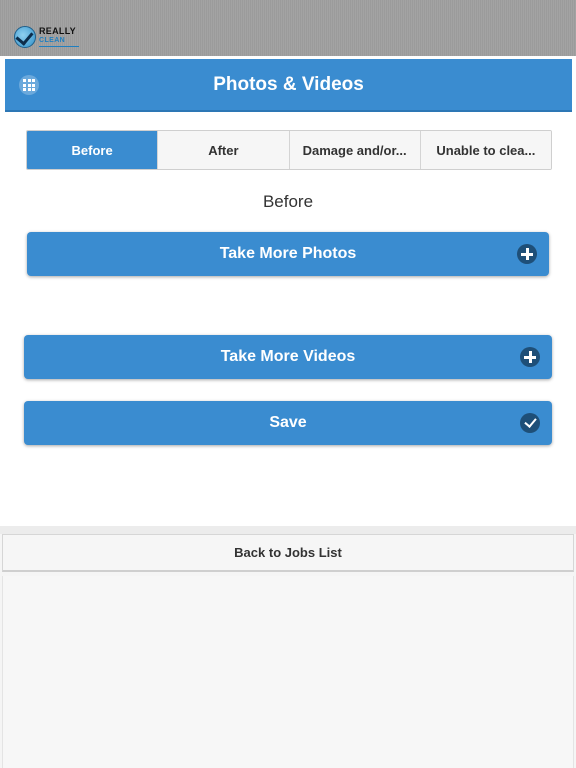 This screenshot has height=768, width=576. I want to click on logo-text: REALLY CLEAN, so click(59, 37).